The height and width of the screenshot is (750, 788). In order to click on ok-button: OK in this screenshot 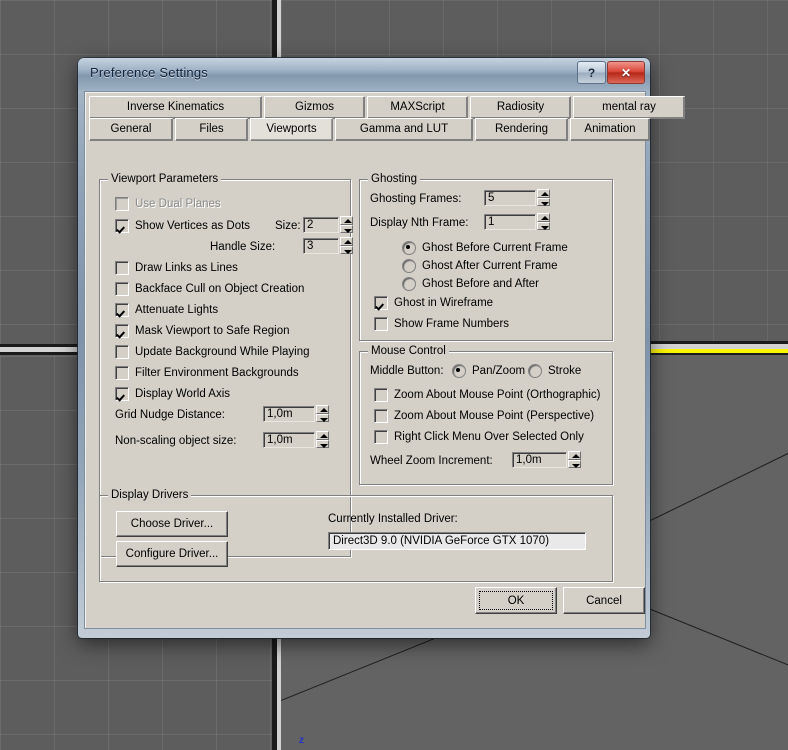, I will do `click(516, 600)`.